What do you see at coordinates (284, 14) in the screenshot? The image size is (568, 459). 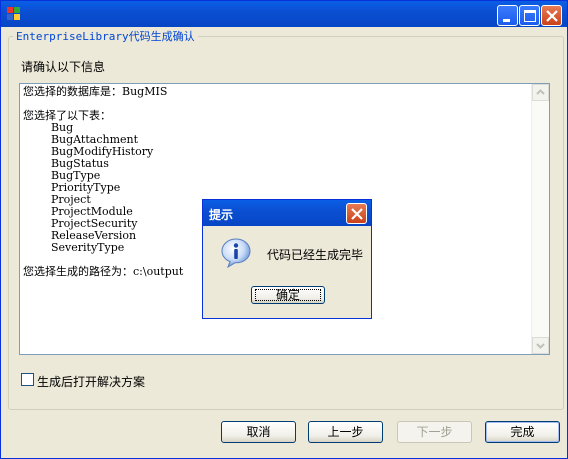 I see `title-bar` at bounding box center [284, 14].